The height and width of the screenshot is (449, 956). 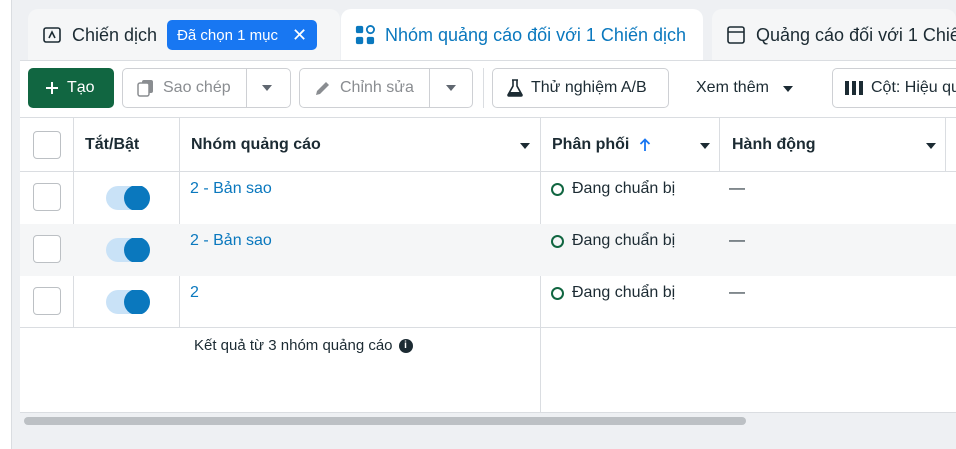 What do you see at coordinates (488, 412) in the screenshot?
I see `footer-divider` at bounding box center [488, 412].